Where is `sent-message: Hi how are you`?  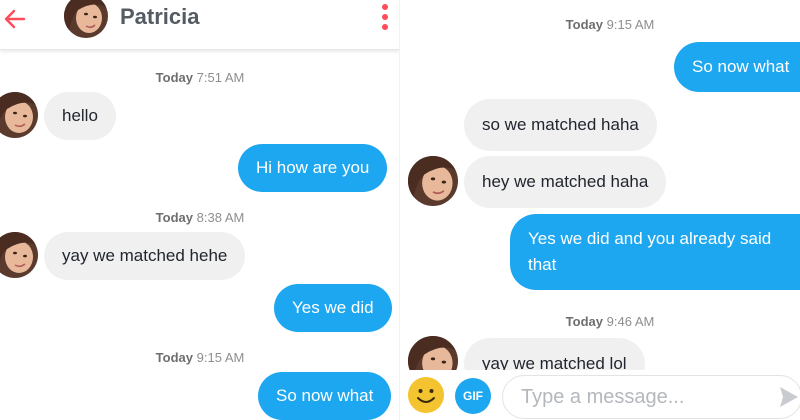 sent-message: Hi how are you is located at coordinates (313, 168).